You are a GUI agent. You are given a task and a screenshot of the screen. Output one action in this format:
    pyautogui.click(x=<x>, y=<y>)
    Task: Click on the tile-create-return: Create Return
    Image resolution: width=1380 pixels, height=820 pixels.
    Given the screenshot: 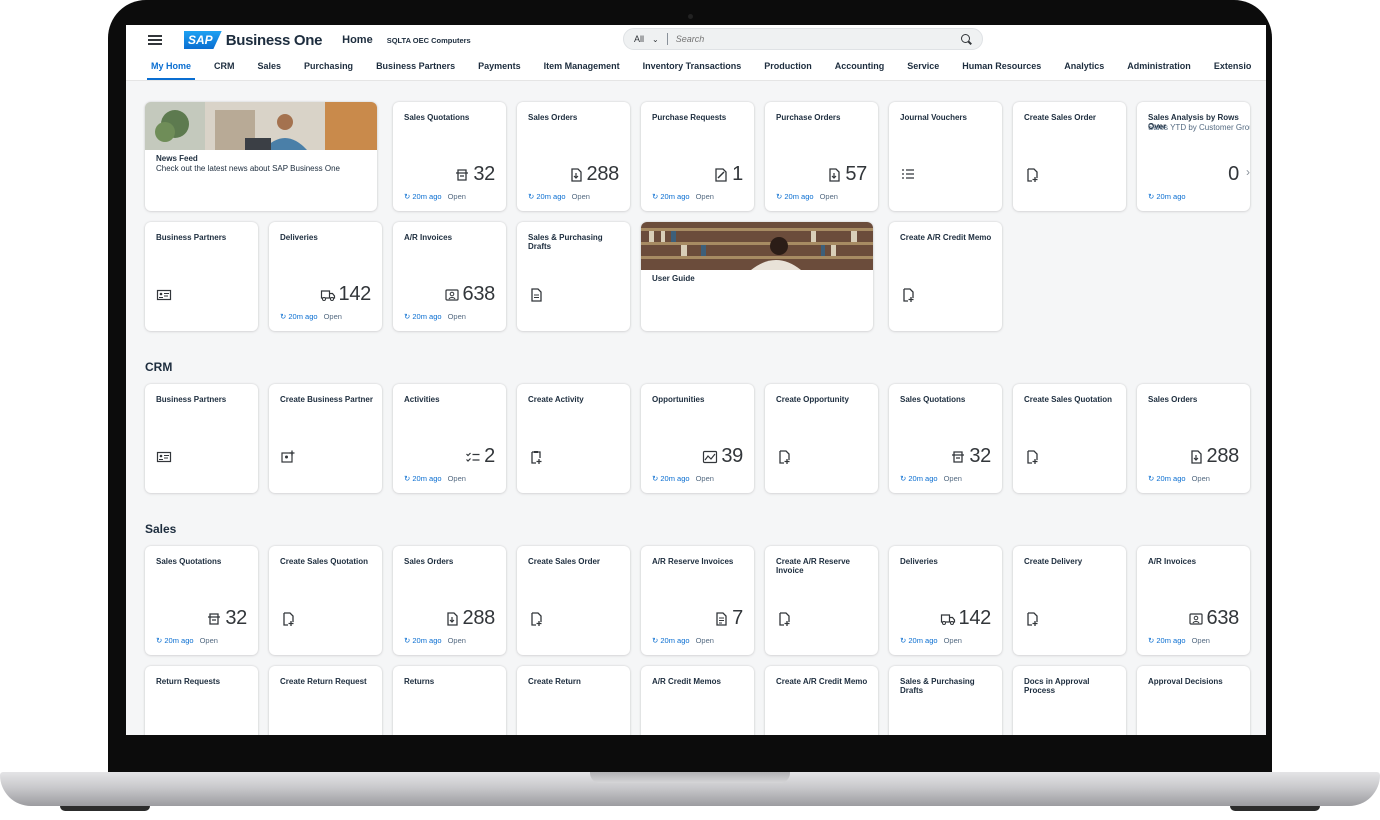 What is the action you would take?
    pyautogui.click(x=573, y=700)
    